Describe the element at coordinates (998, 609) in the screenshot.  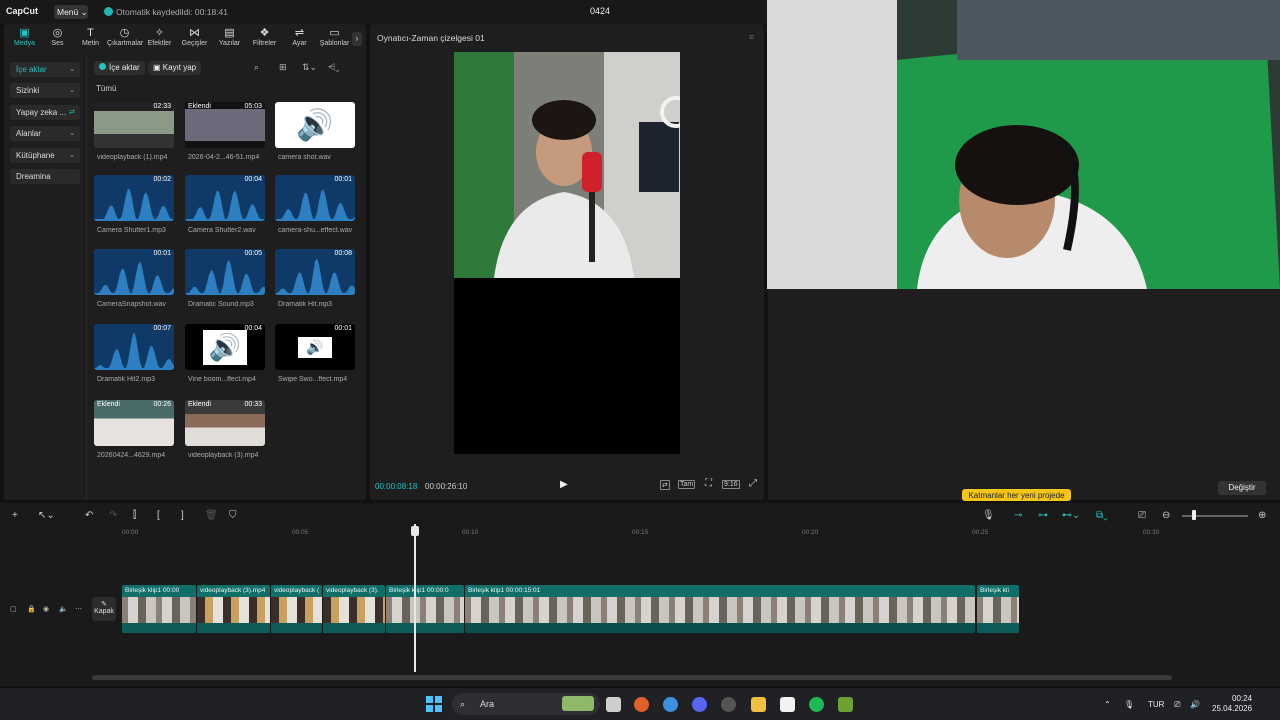
I see `timeline-clip: Birleşik kli` at that location.